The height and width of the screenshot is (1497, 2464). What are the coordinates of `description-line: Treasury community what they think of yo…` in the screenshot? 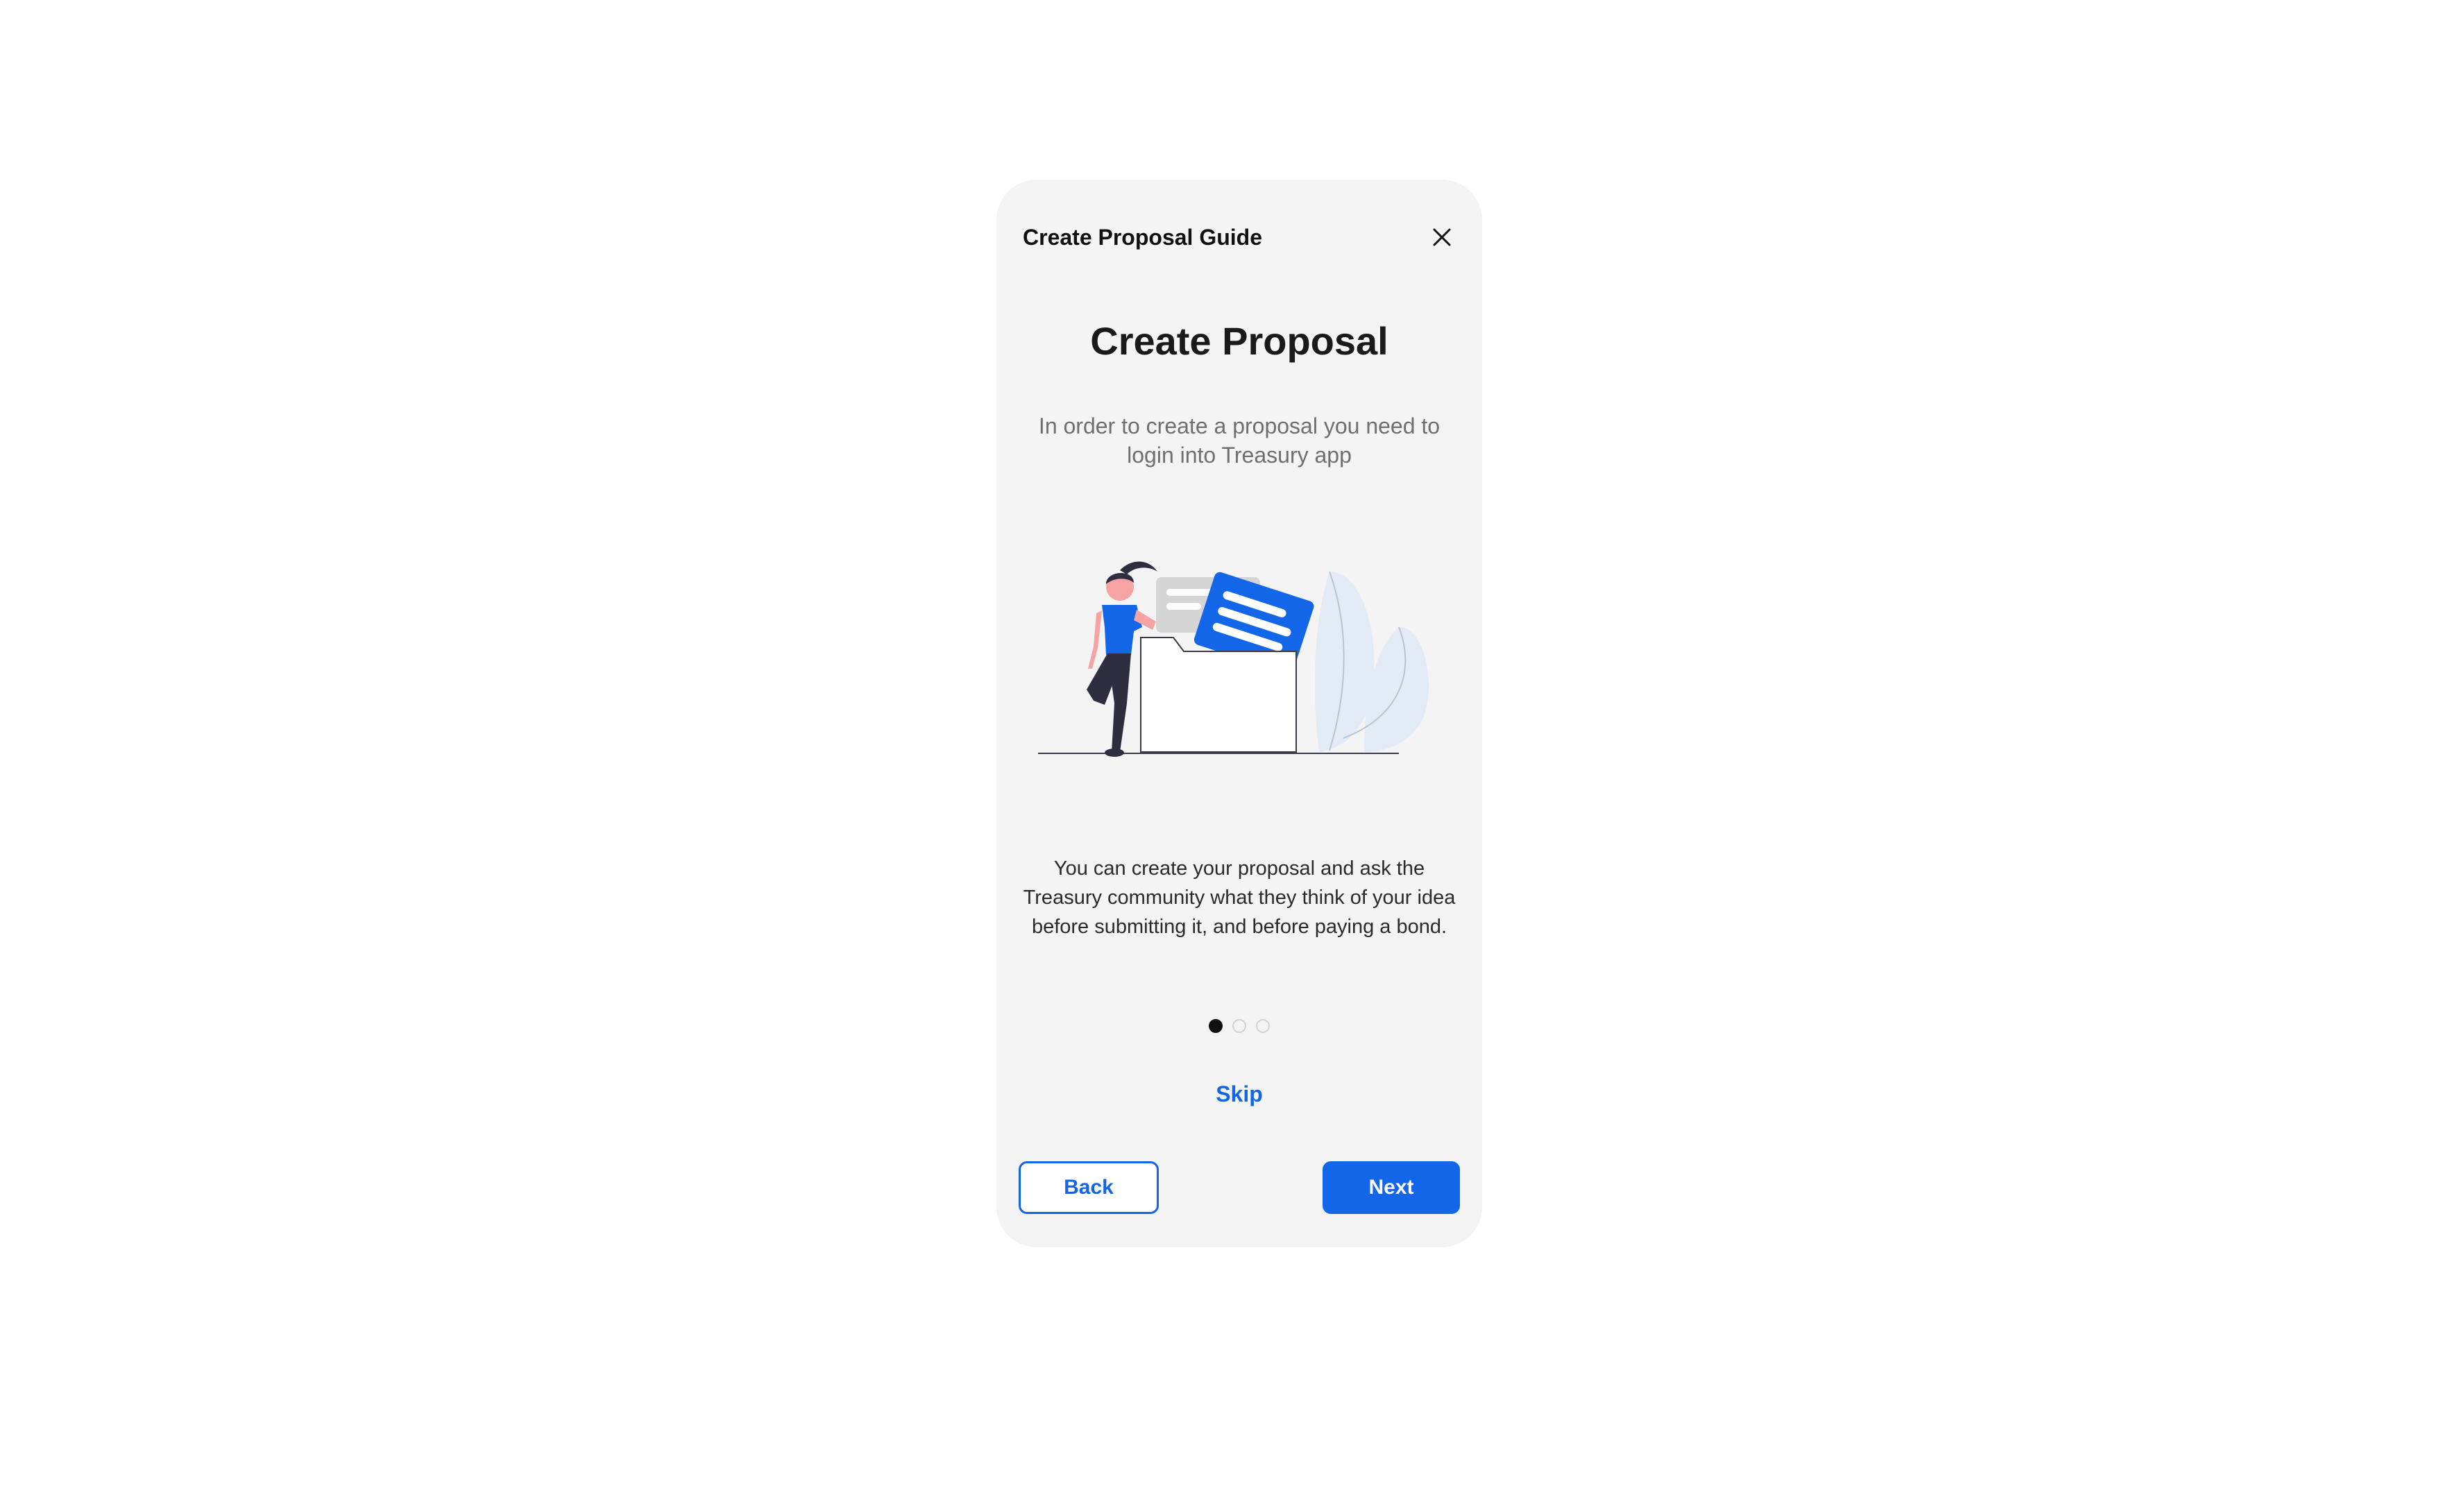 It's located at (1239, 898).